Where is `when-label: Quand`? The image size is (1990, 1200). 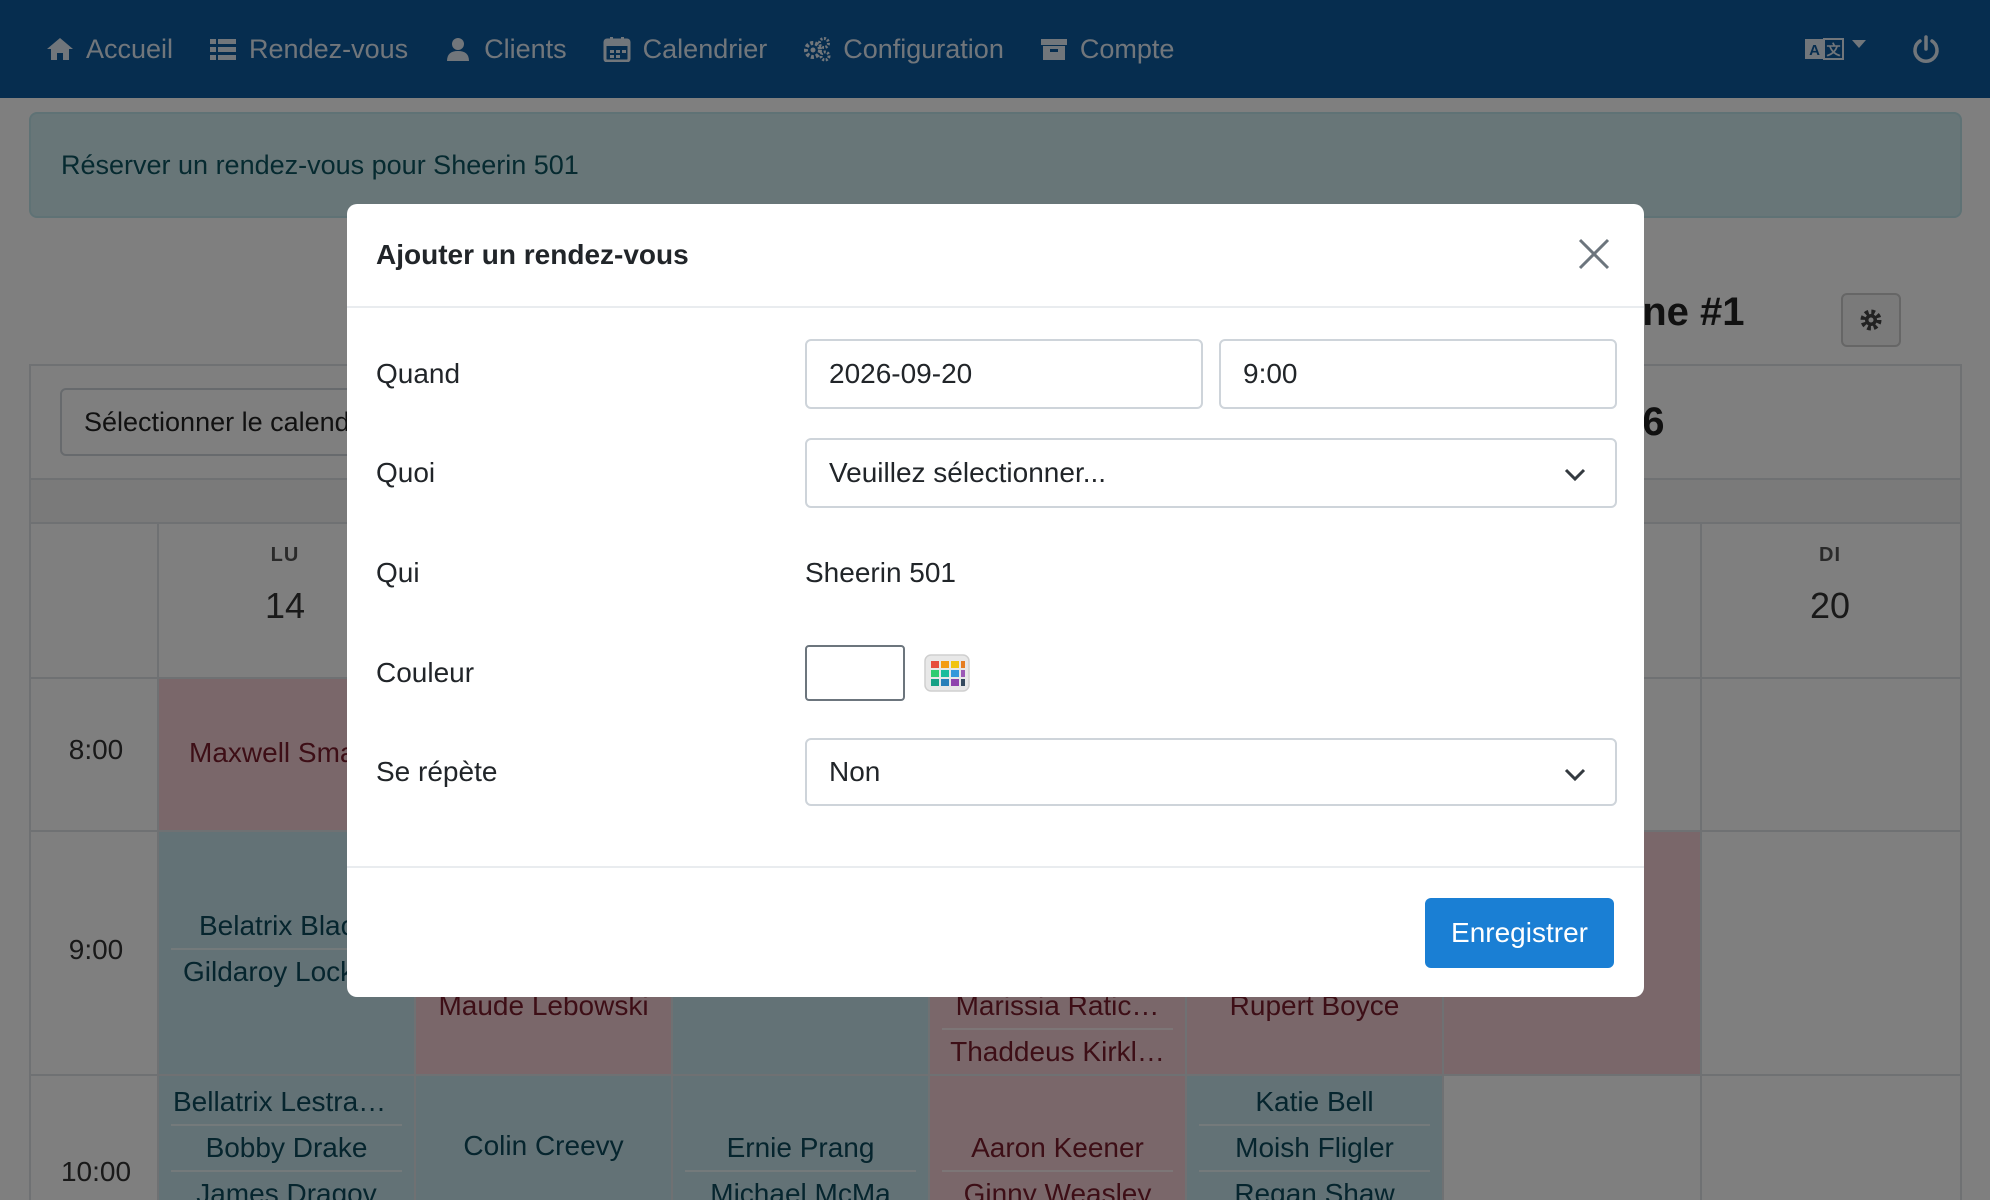
when-label: Quand is located at coordinates (418, 373).